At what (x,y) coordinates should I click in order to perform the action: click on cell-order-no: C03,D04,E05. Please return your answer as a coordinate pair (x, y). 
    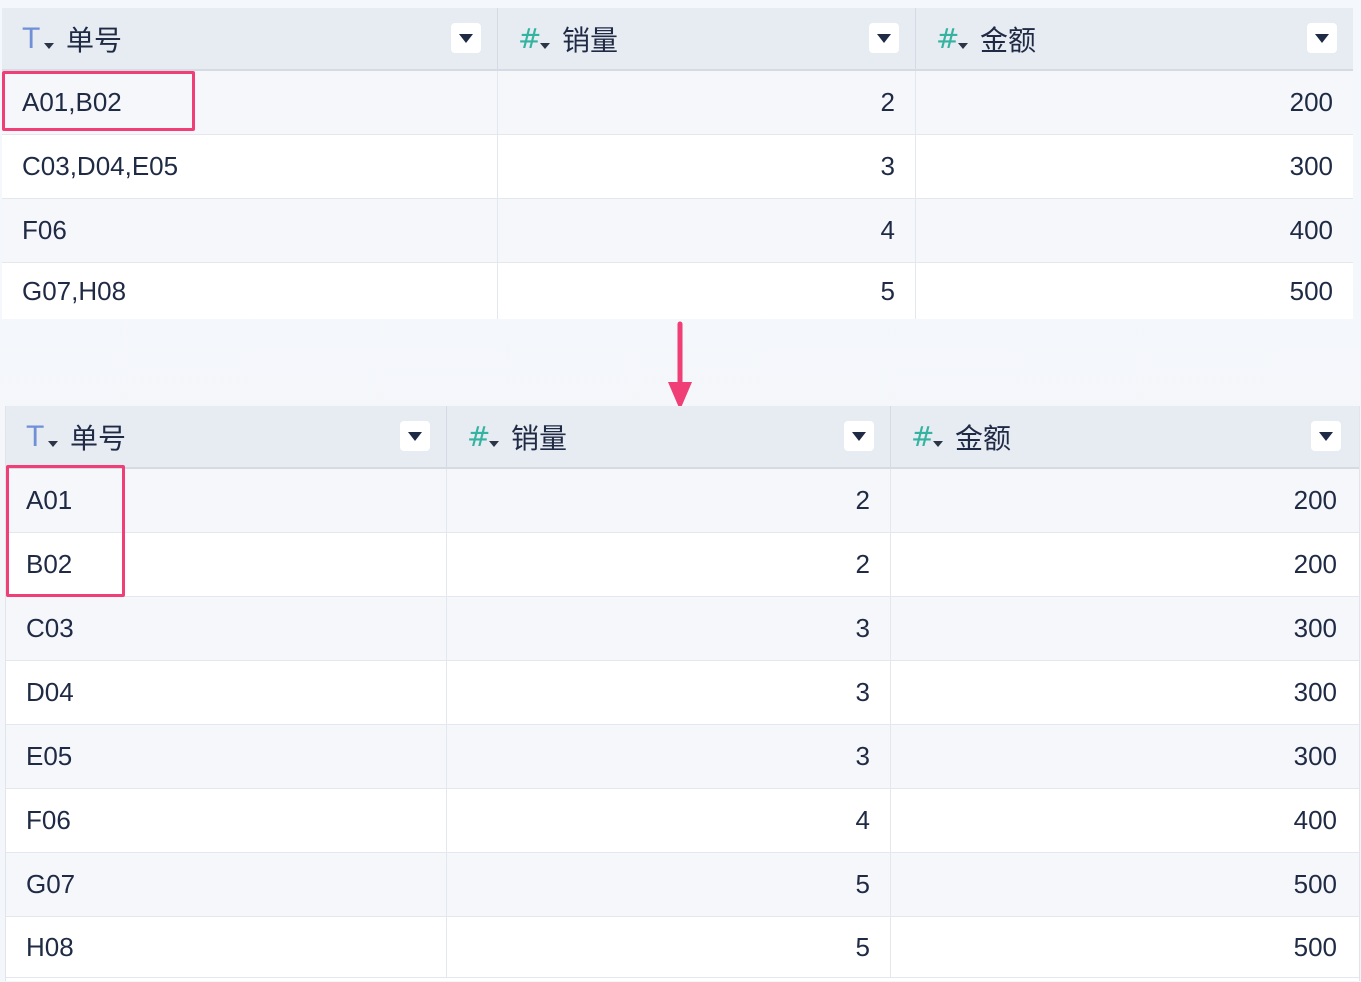
    Looking at the image, I should click on (250, 166).